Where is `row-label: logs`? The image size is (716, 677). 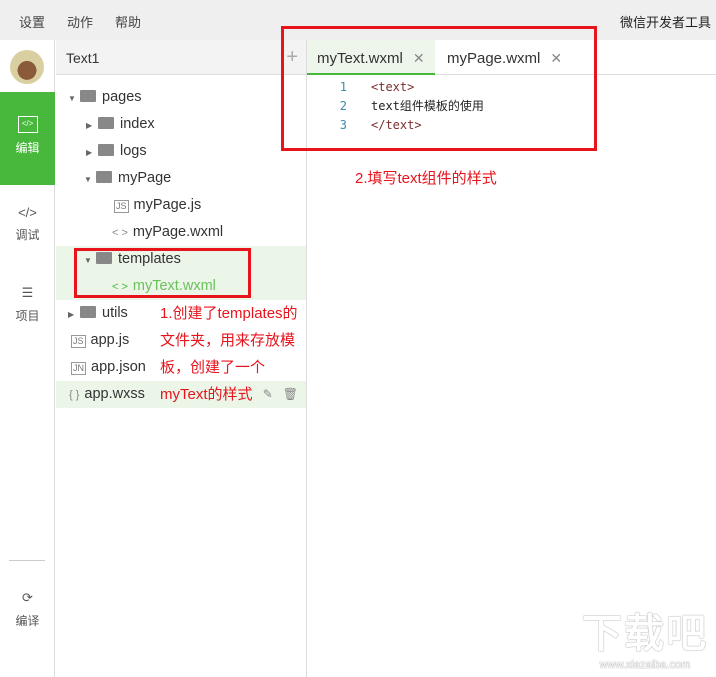 row-label: logs is located at coordinates (133, 151).